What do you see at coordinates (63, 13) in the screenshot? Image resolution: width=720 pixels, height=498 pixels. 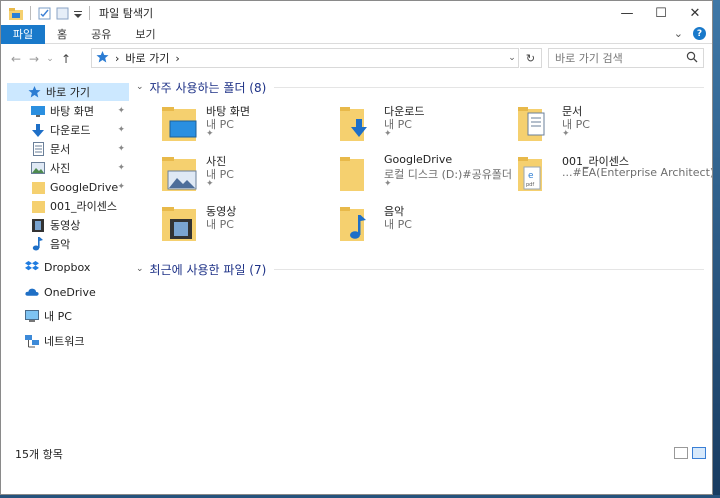 I see `new-folder-icon` at bounding box center [63, 13].